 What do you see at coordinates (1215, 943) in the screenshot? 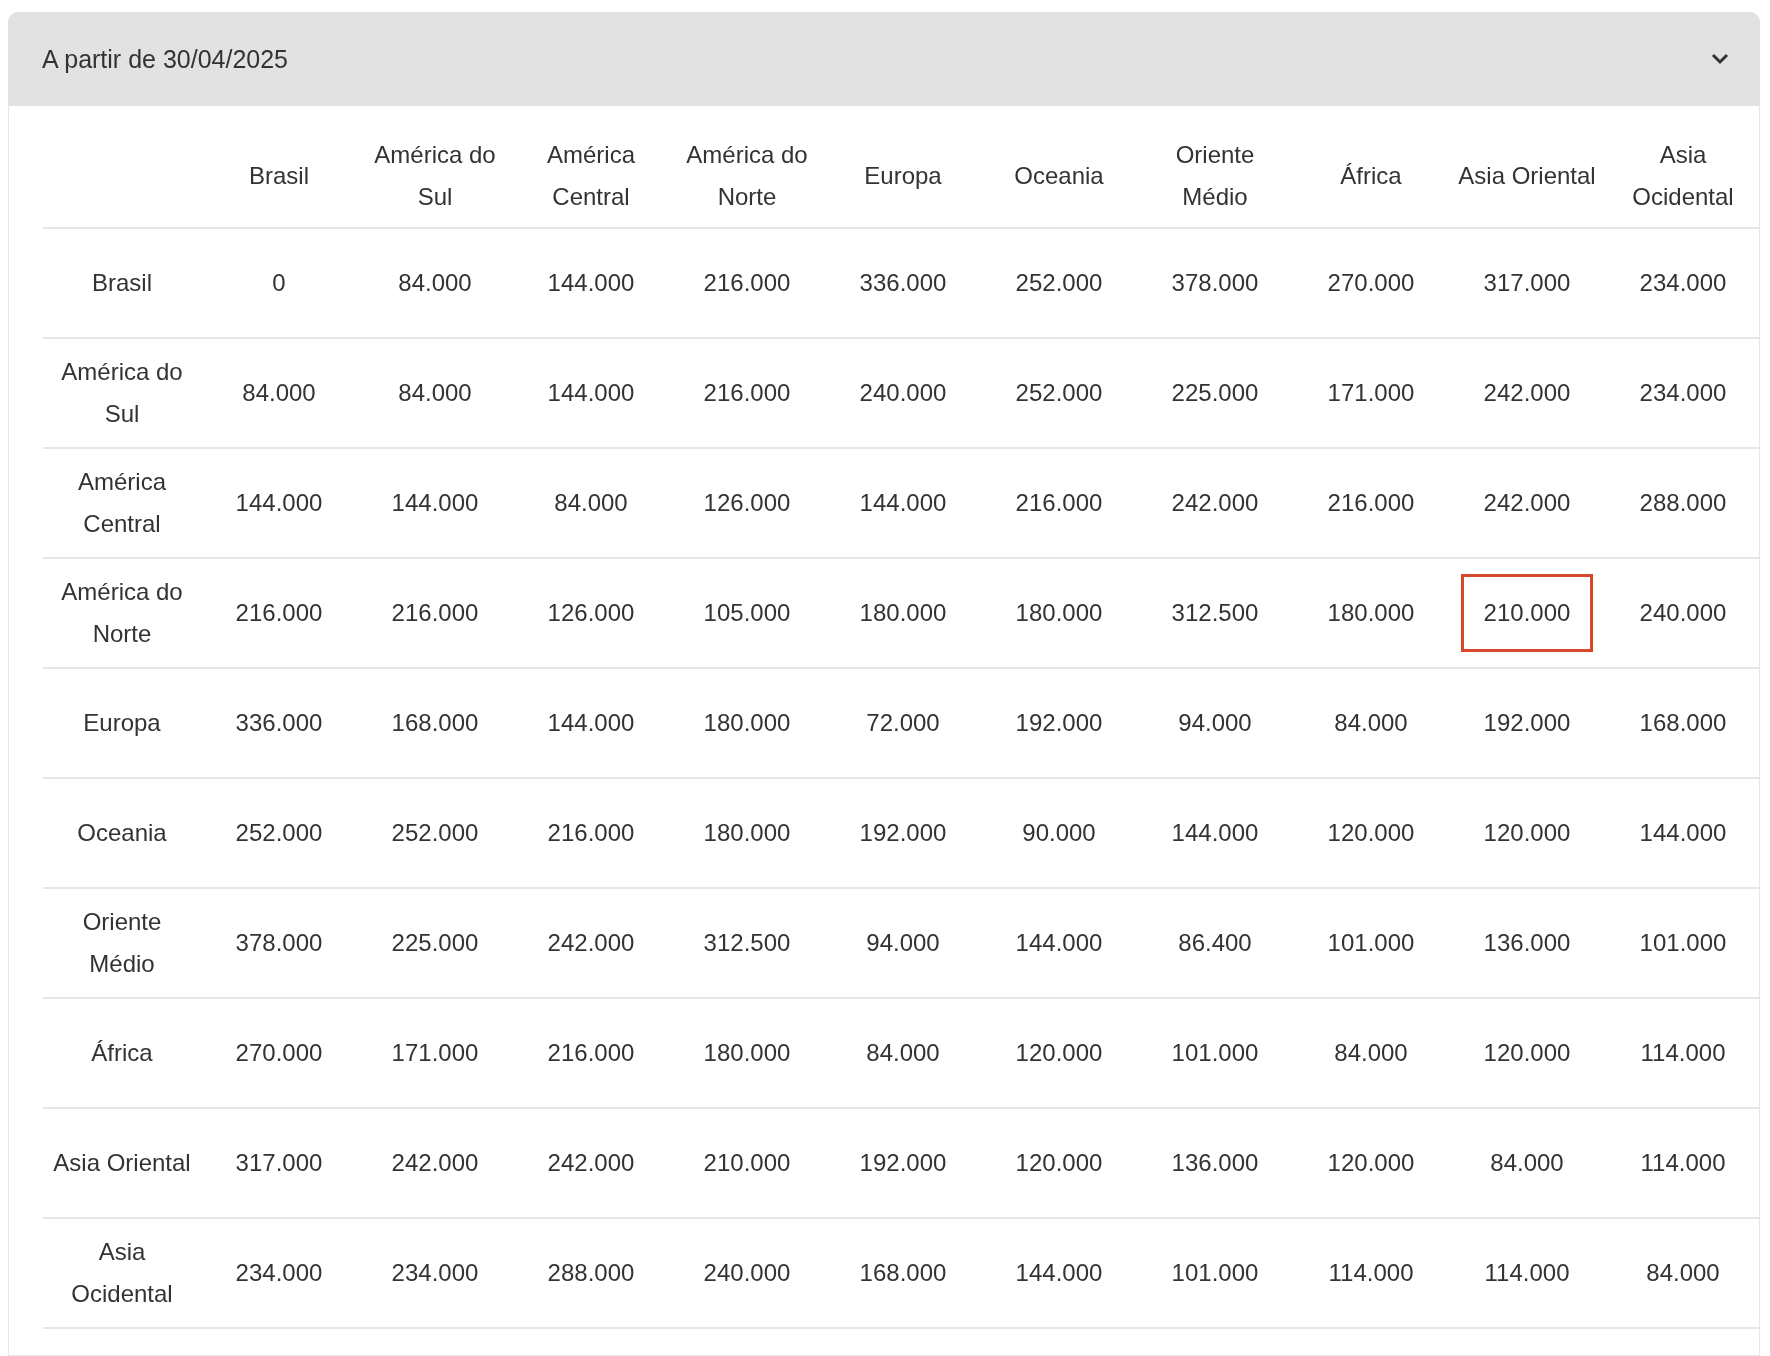
I see `table-cell-text: 86.400` at bounding box center [1215, 943].